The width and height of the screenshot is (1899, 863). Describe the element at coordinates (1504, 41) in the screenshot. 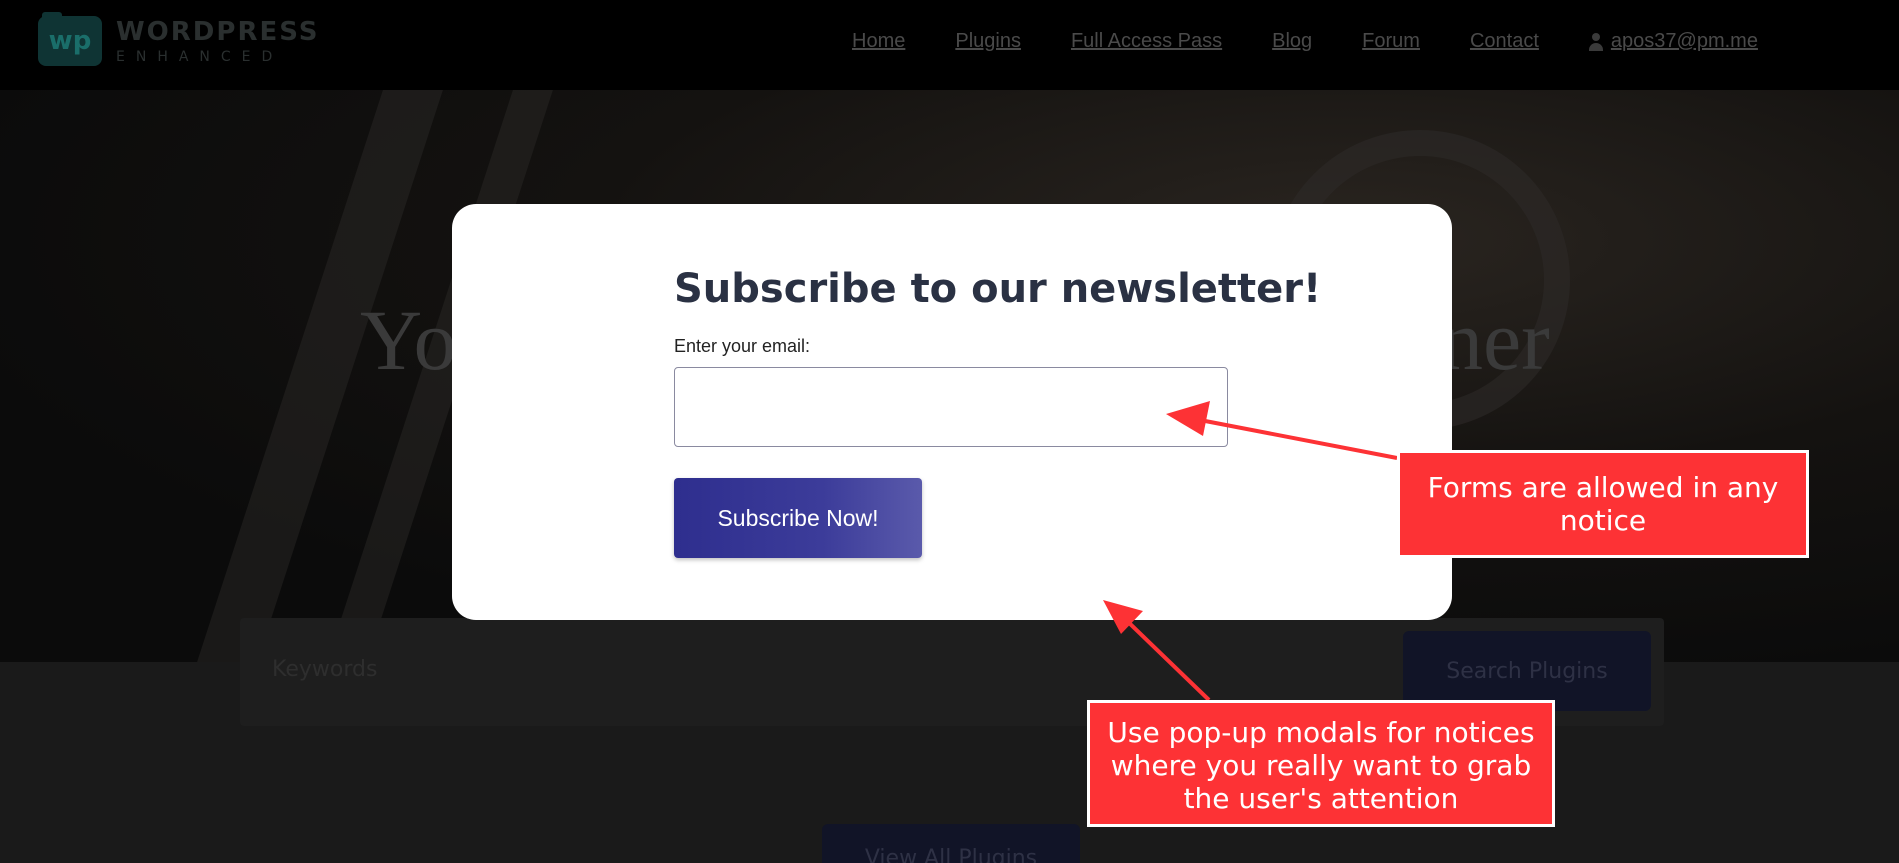

I see `nav-contact: Contact` at that location.